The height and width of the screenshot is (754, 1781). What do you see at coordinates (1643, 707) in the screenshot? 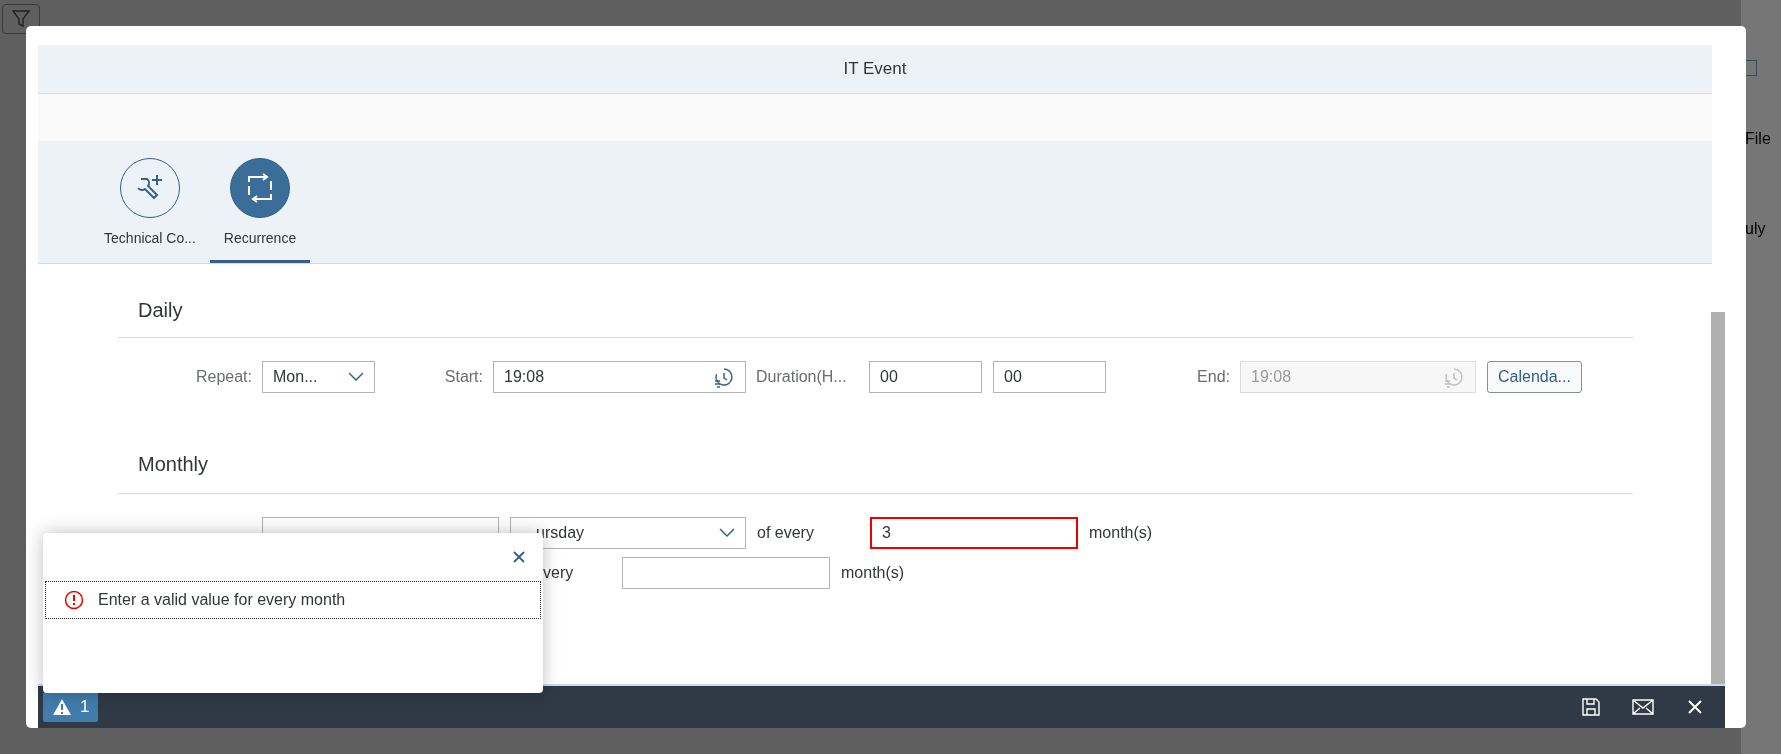
I see `envelope-icon` at bounding box center [1643, 707].